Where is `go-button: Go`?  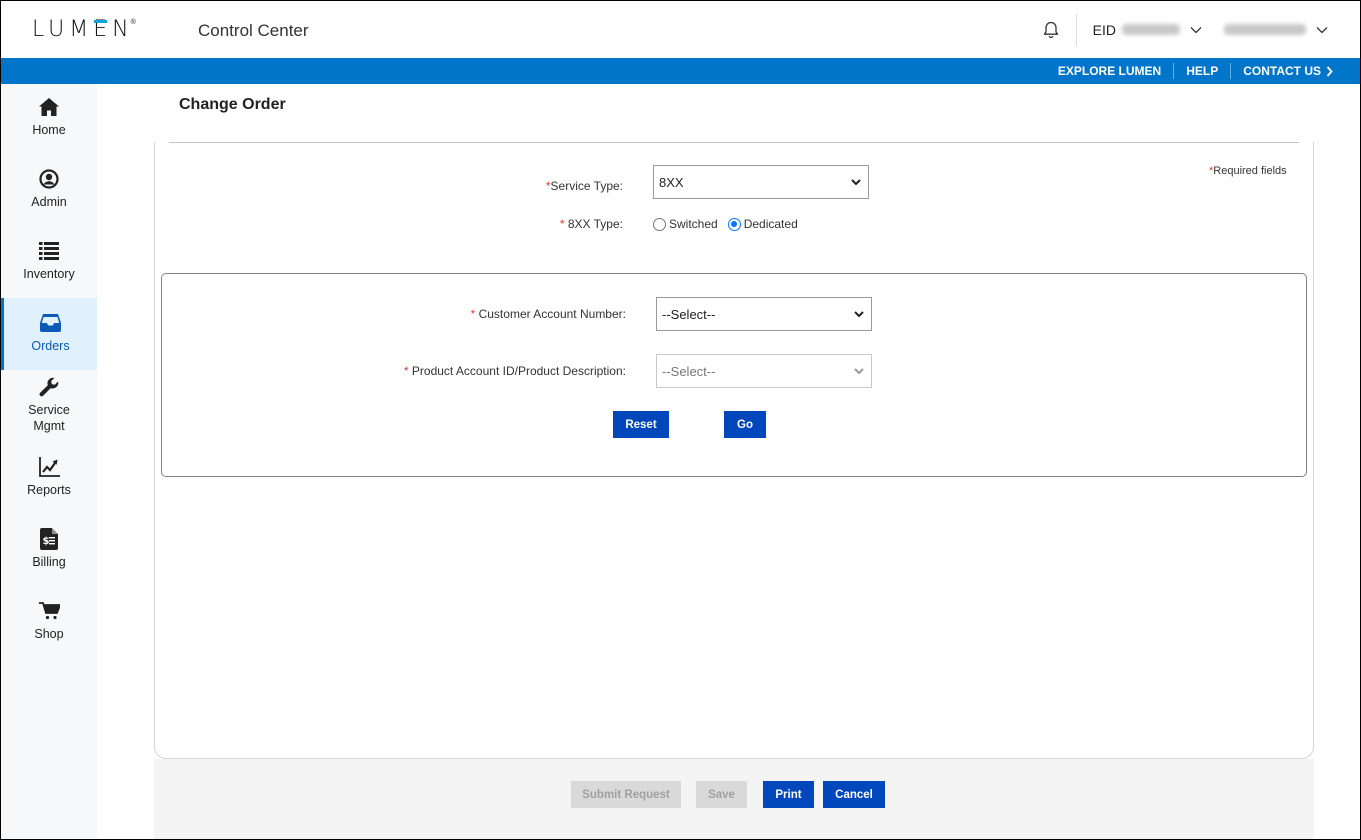
go-button: Go is located at coordinates (745, 424).